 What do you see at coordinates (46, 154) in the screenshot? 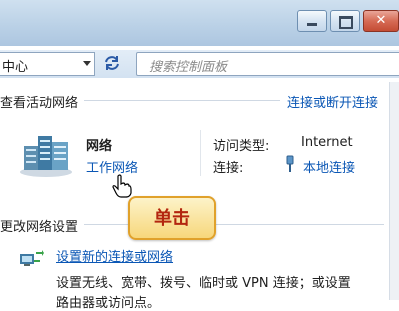
I see `network-icon` at bounding box center [46, 154].